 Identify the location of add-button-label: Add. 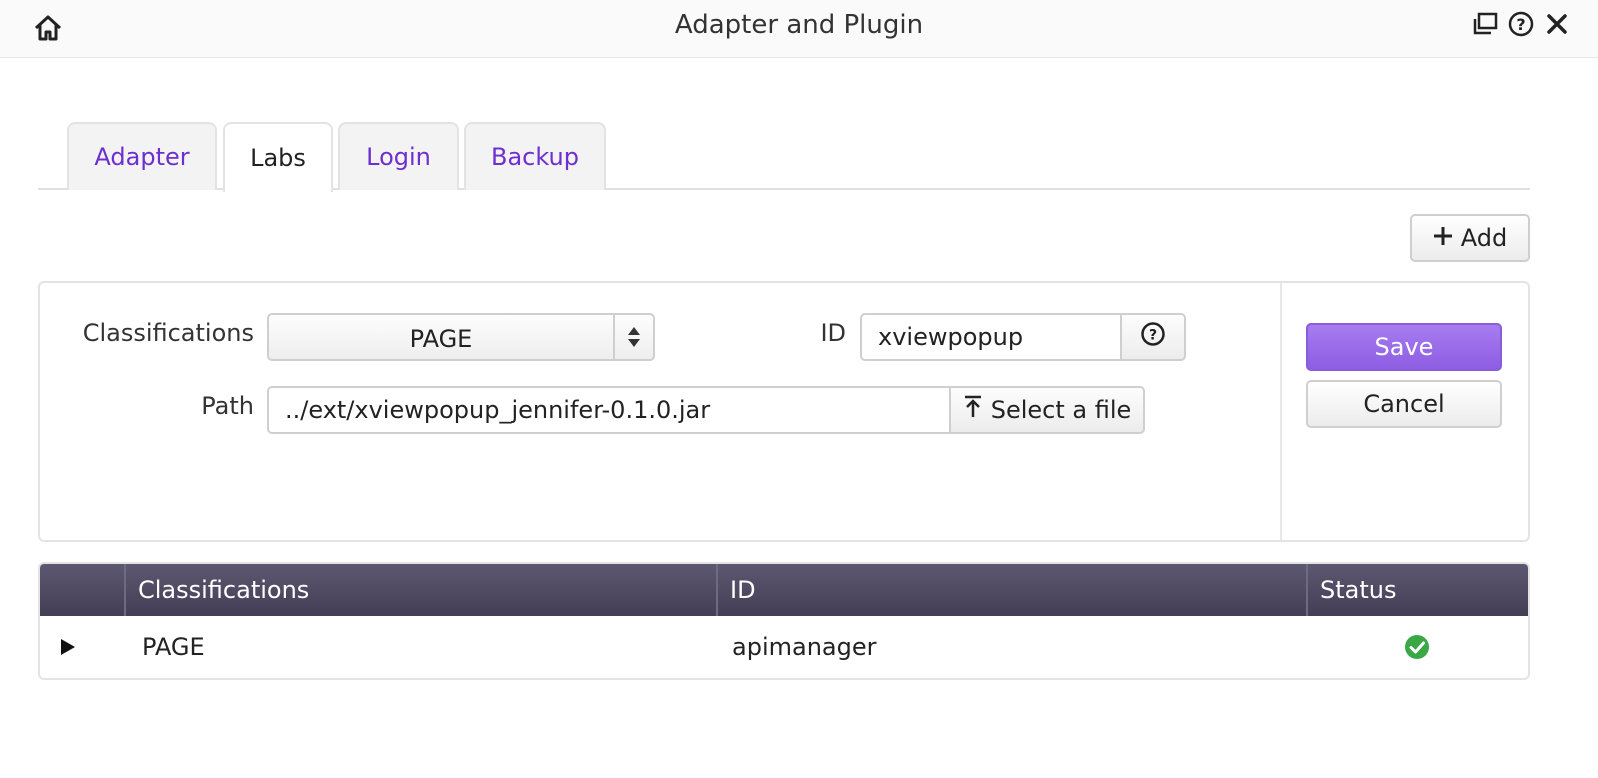
(1484, 238).